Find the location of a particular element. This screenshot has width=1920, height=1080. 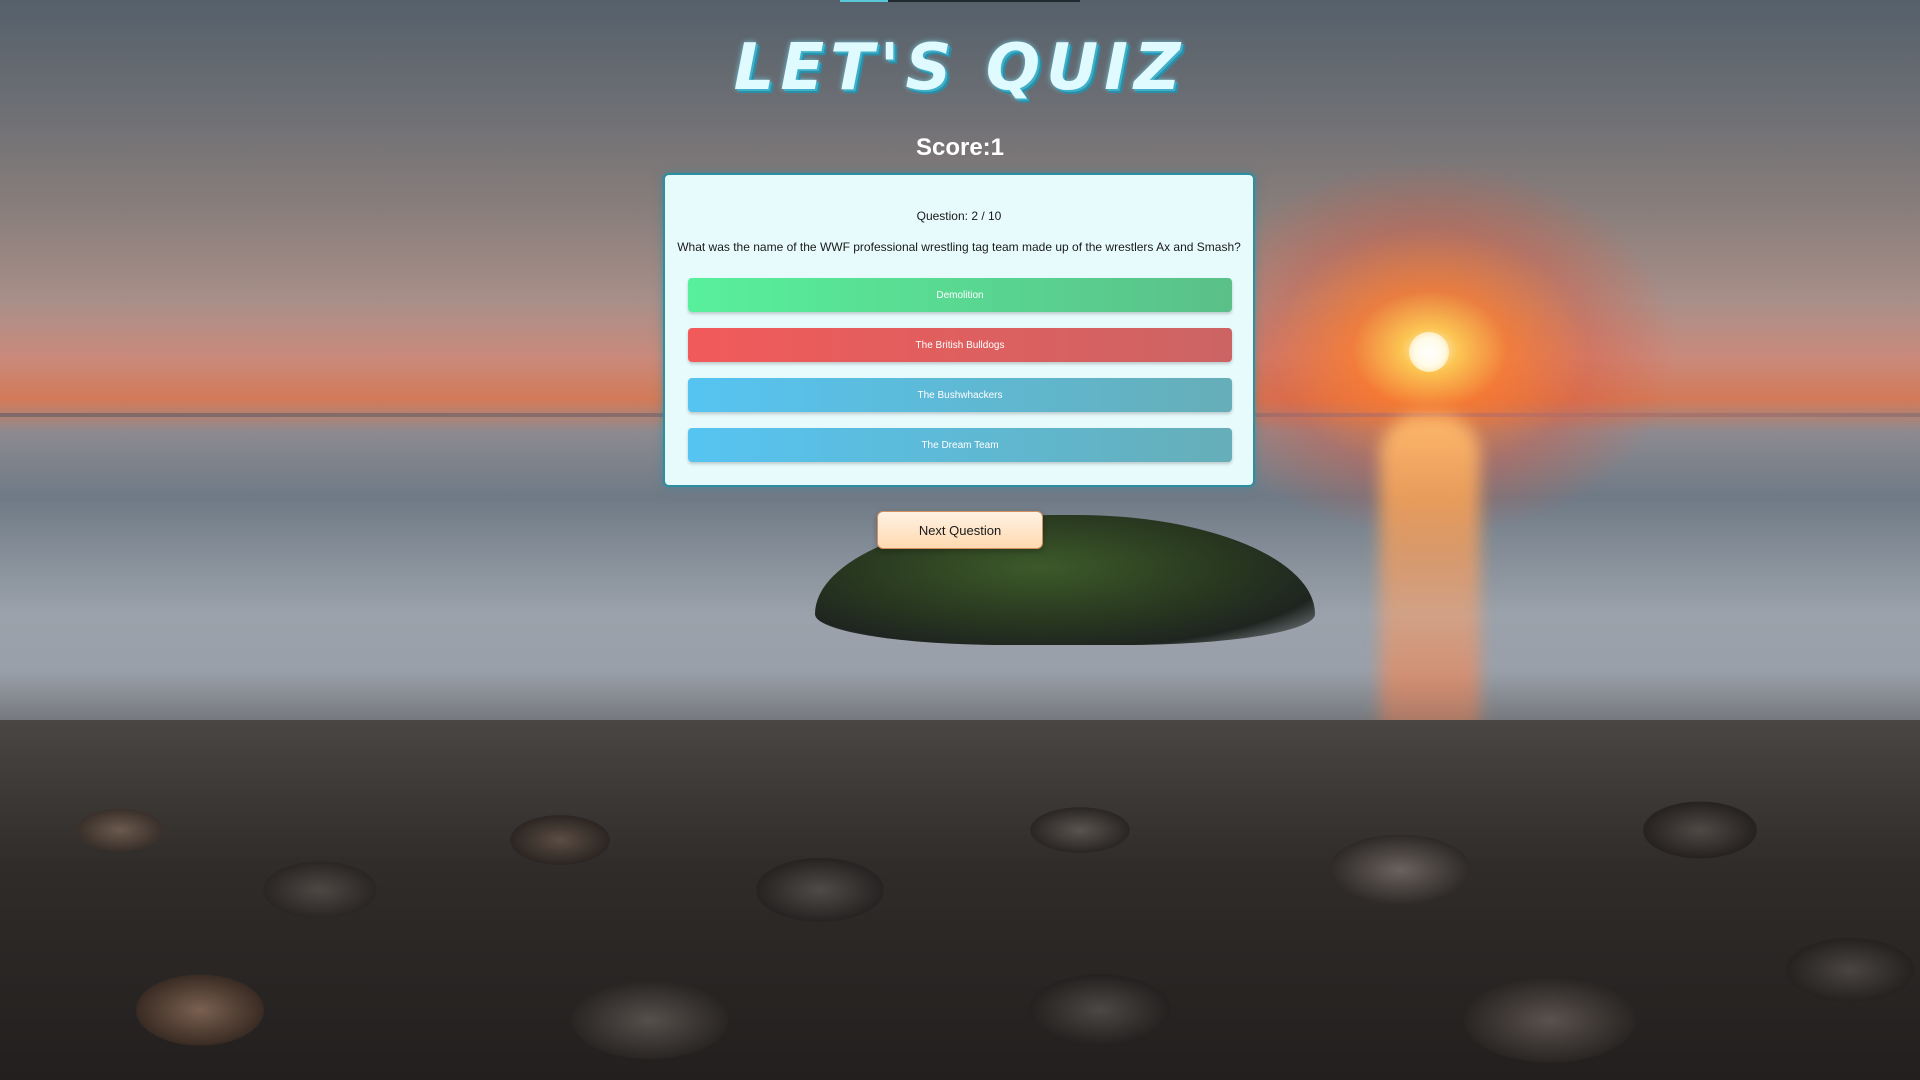

sun is located at coordinates (1429, 352).